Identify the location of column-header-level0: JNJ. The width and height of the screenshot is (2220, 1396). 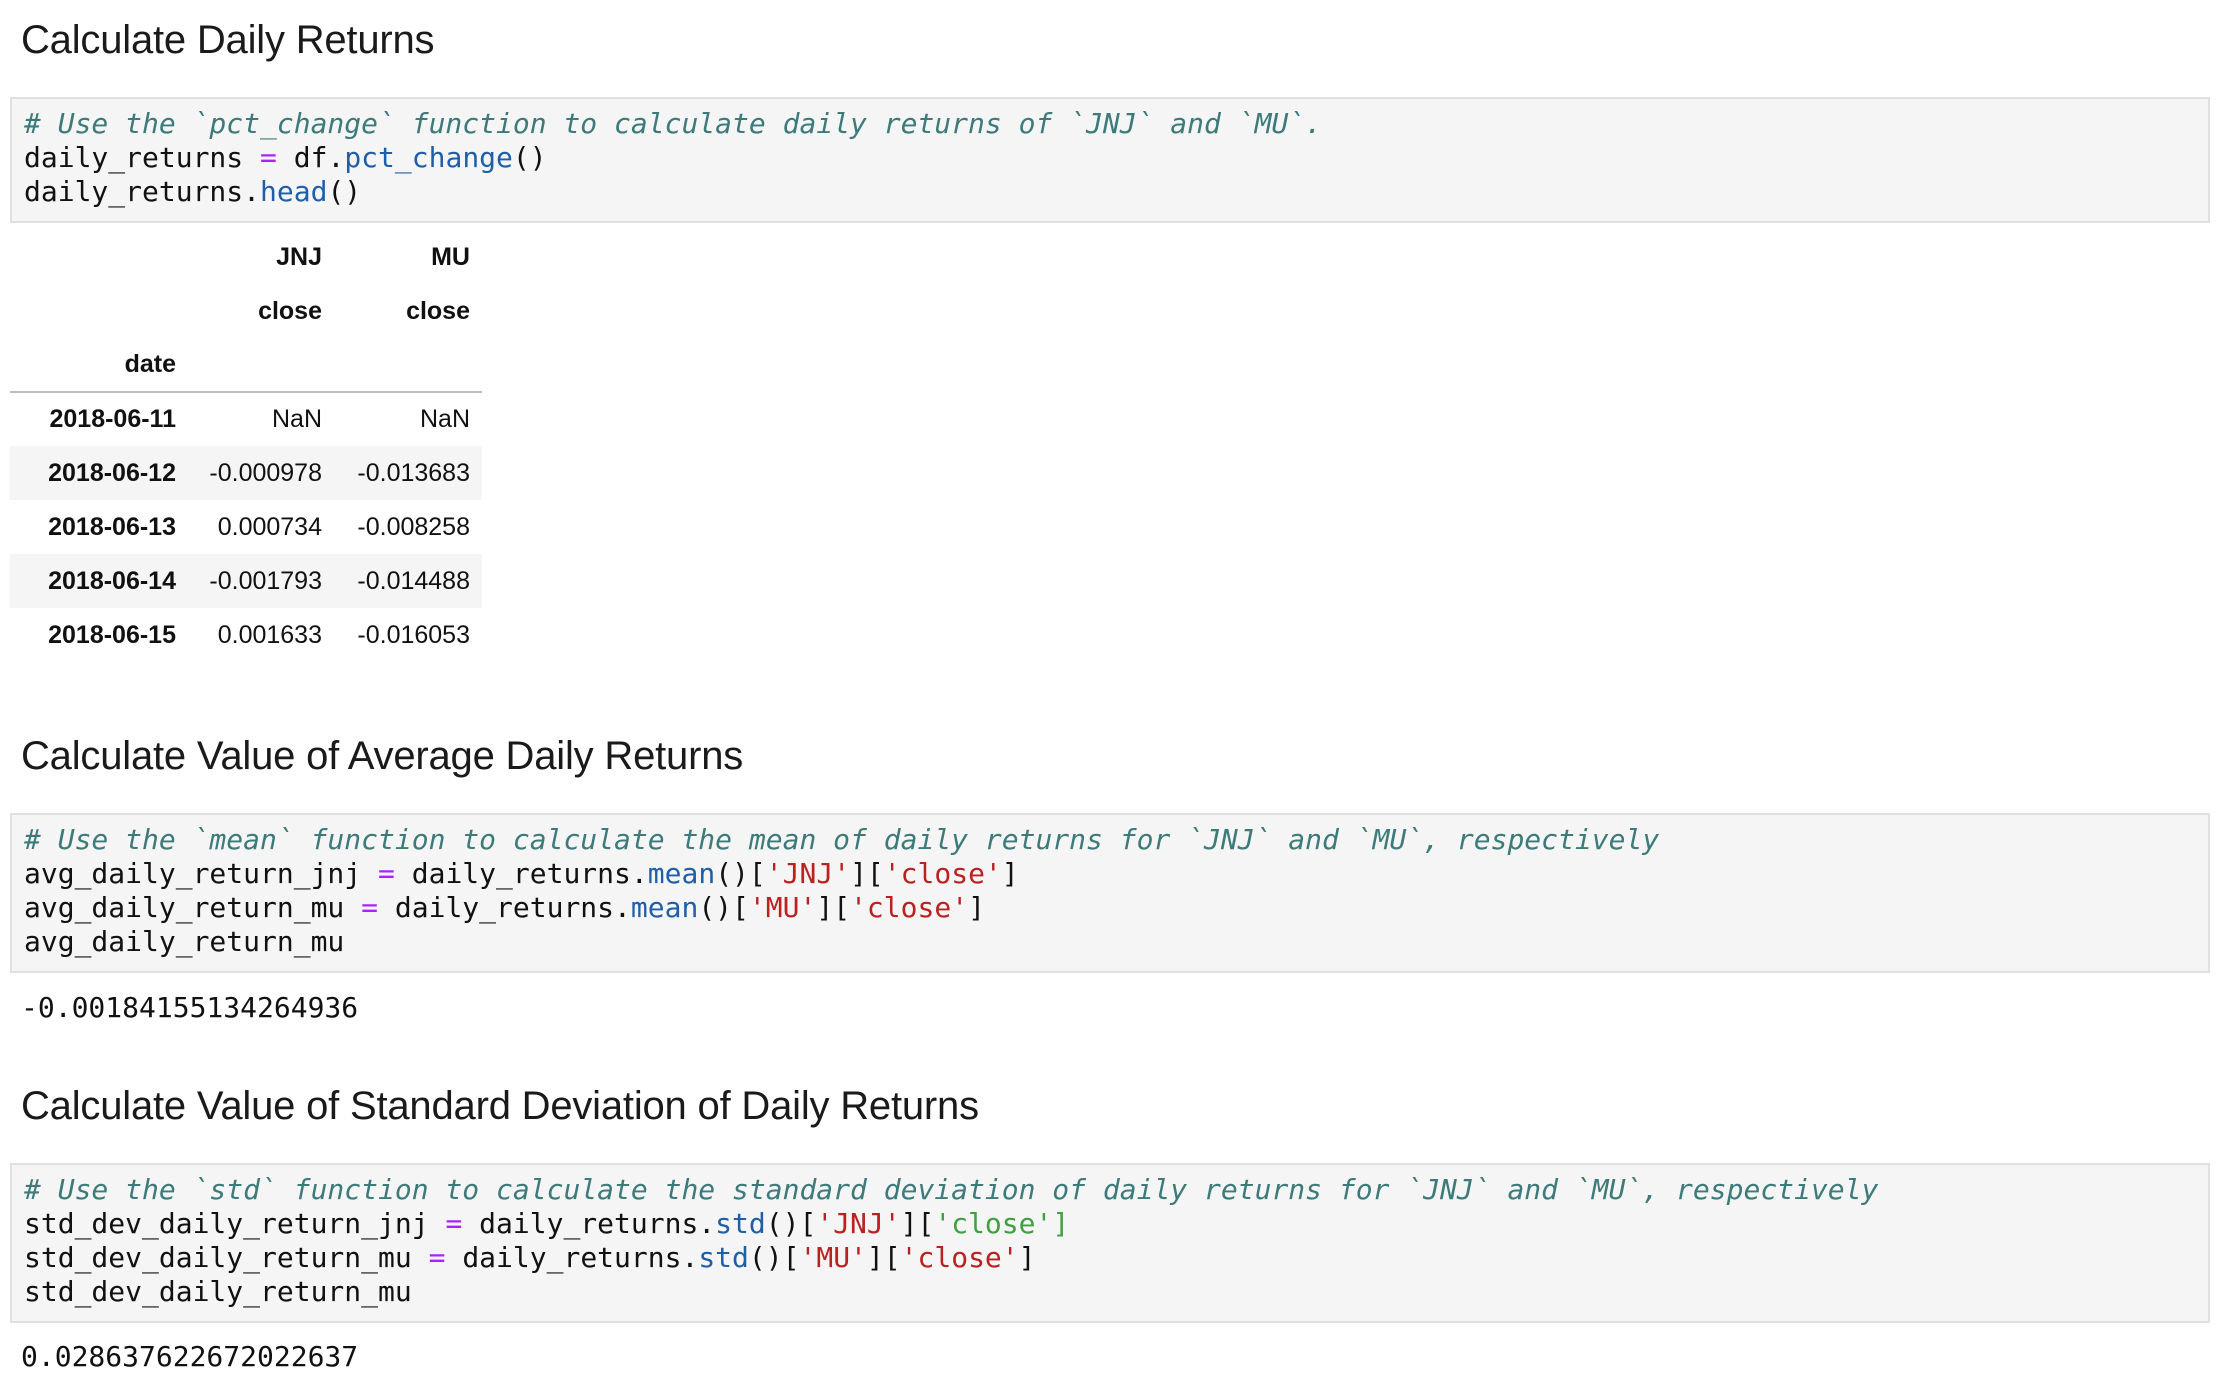
(299, 256).